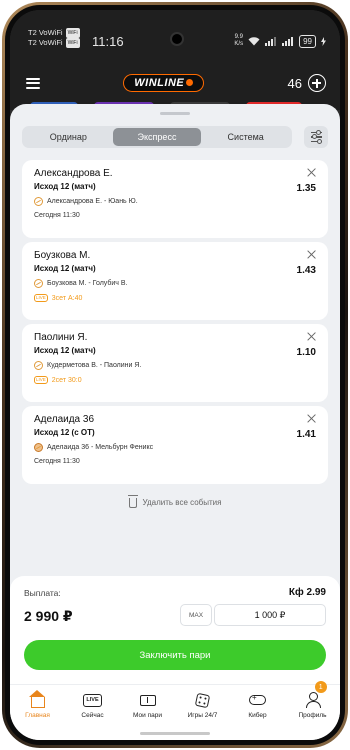 This screenshot has height=750, width=350. I want to click on tab-single: Ординар, so click(68, 137).